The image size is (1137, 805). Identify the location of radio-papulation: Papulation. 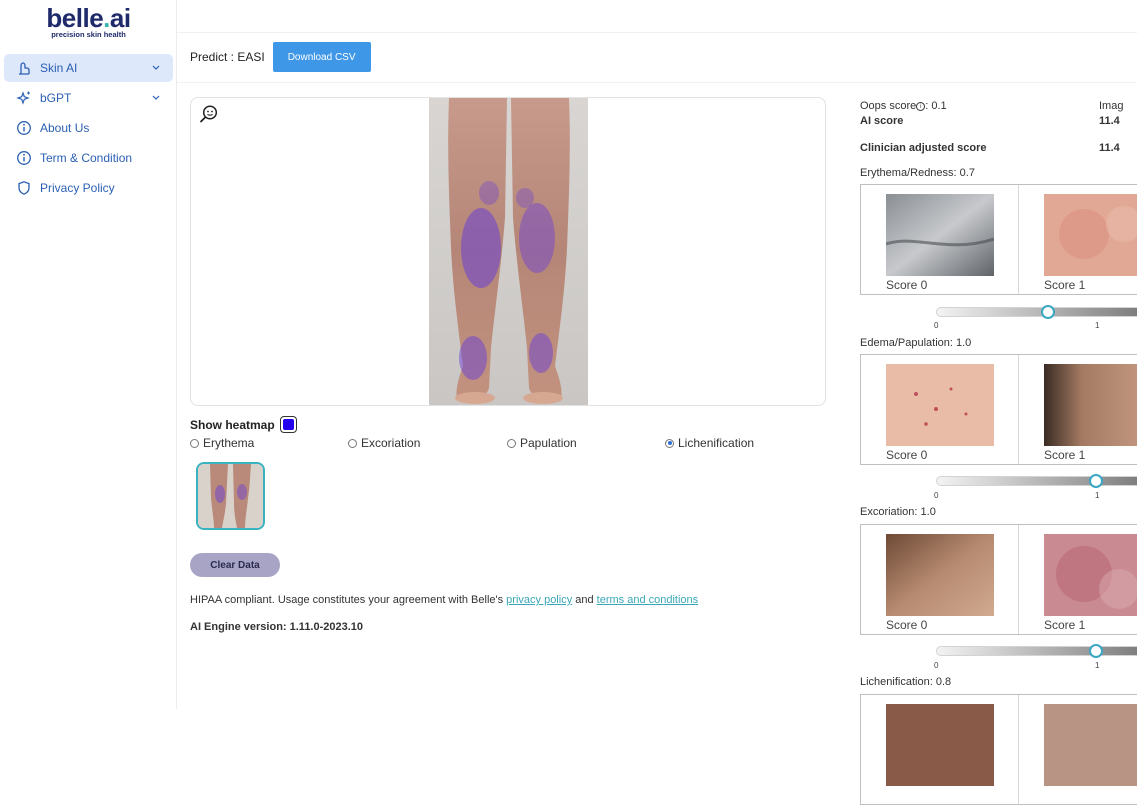
(542, 443).